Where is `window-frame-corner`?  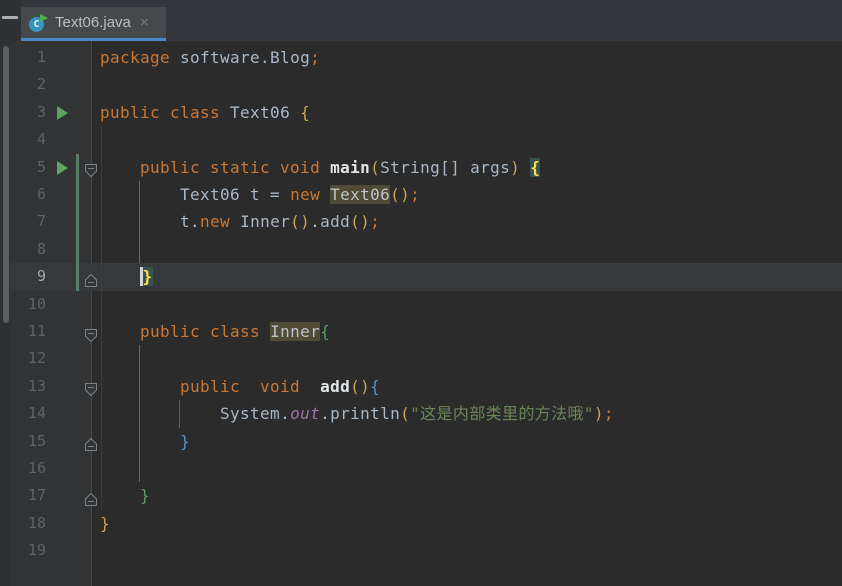
window-frame-corner is located at coordinates (10, 20).